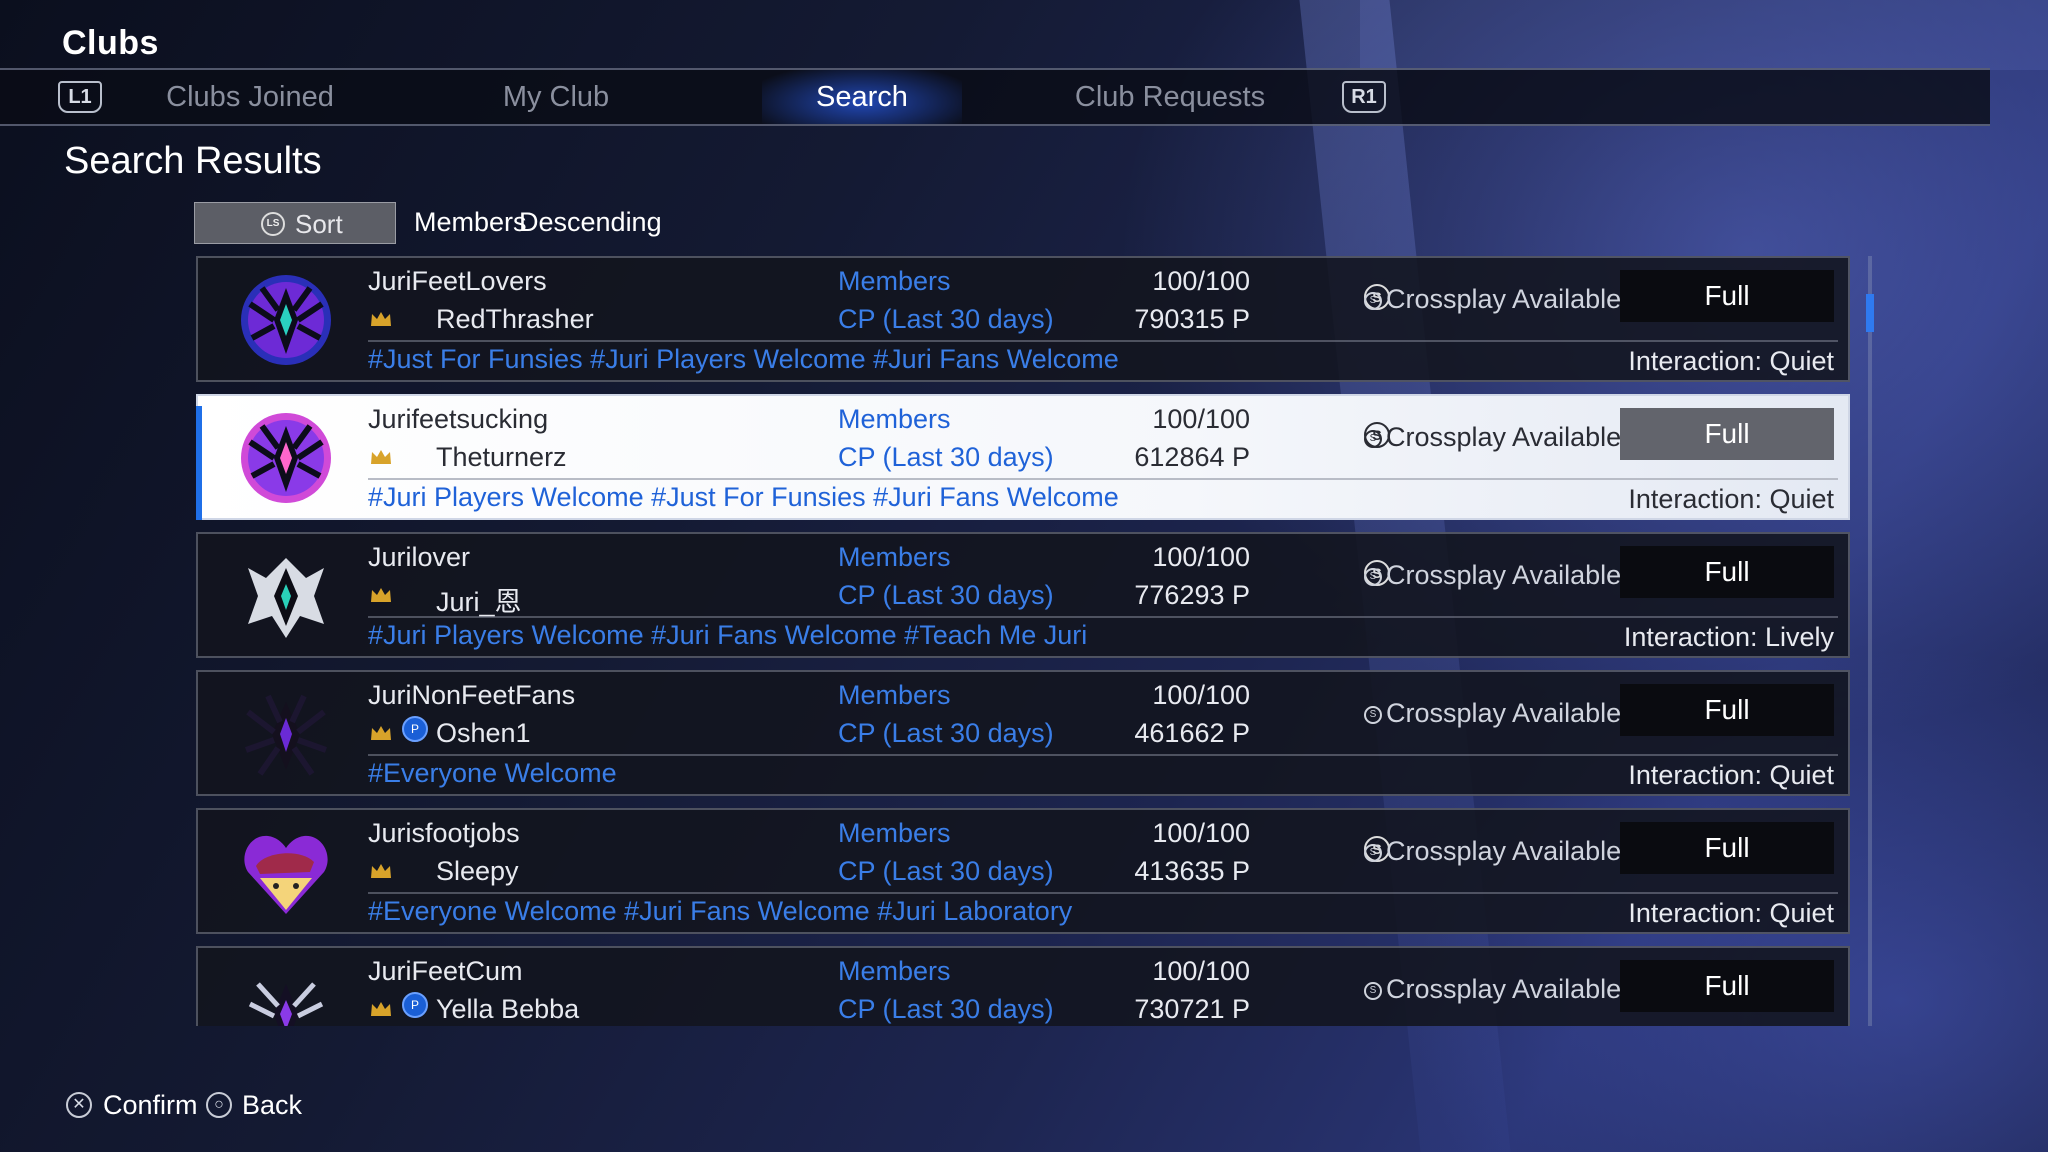 This screenshot has width=2048, height=1152. What do you see at coordinates (419, 557) in the screenshot?
I see `club-name: Jurilover` at bounding box center [419, 557].